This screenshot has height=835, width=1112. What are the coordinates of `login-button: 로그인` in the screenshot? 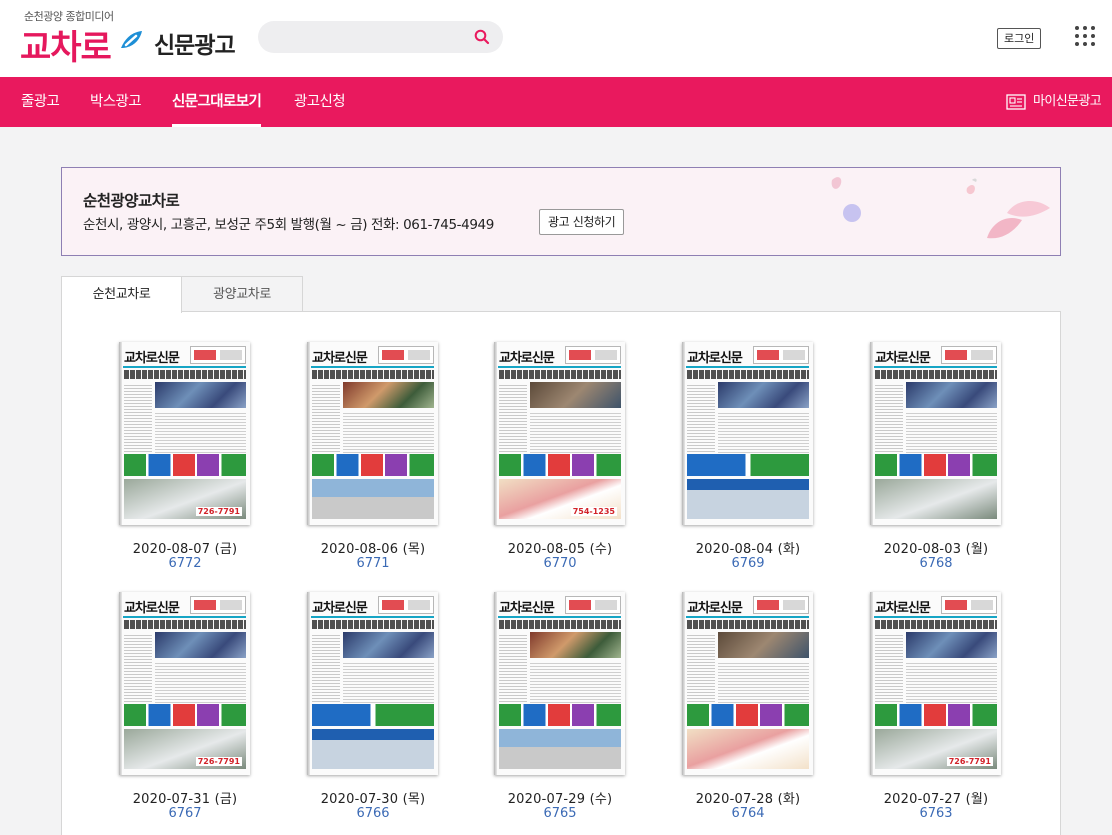 It's located at (1019, 38).